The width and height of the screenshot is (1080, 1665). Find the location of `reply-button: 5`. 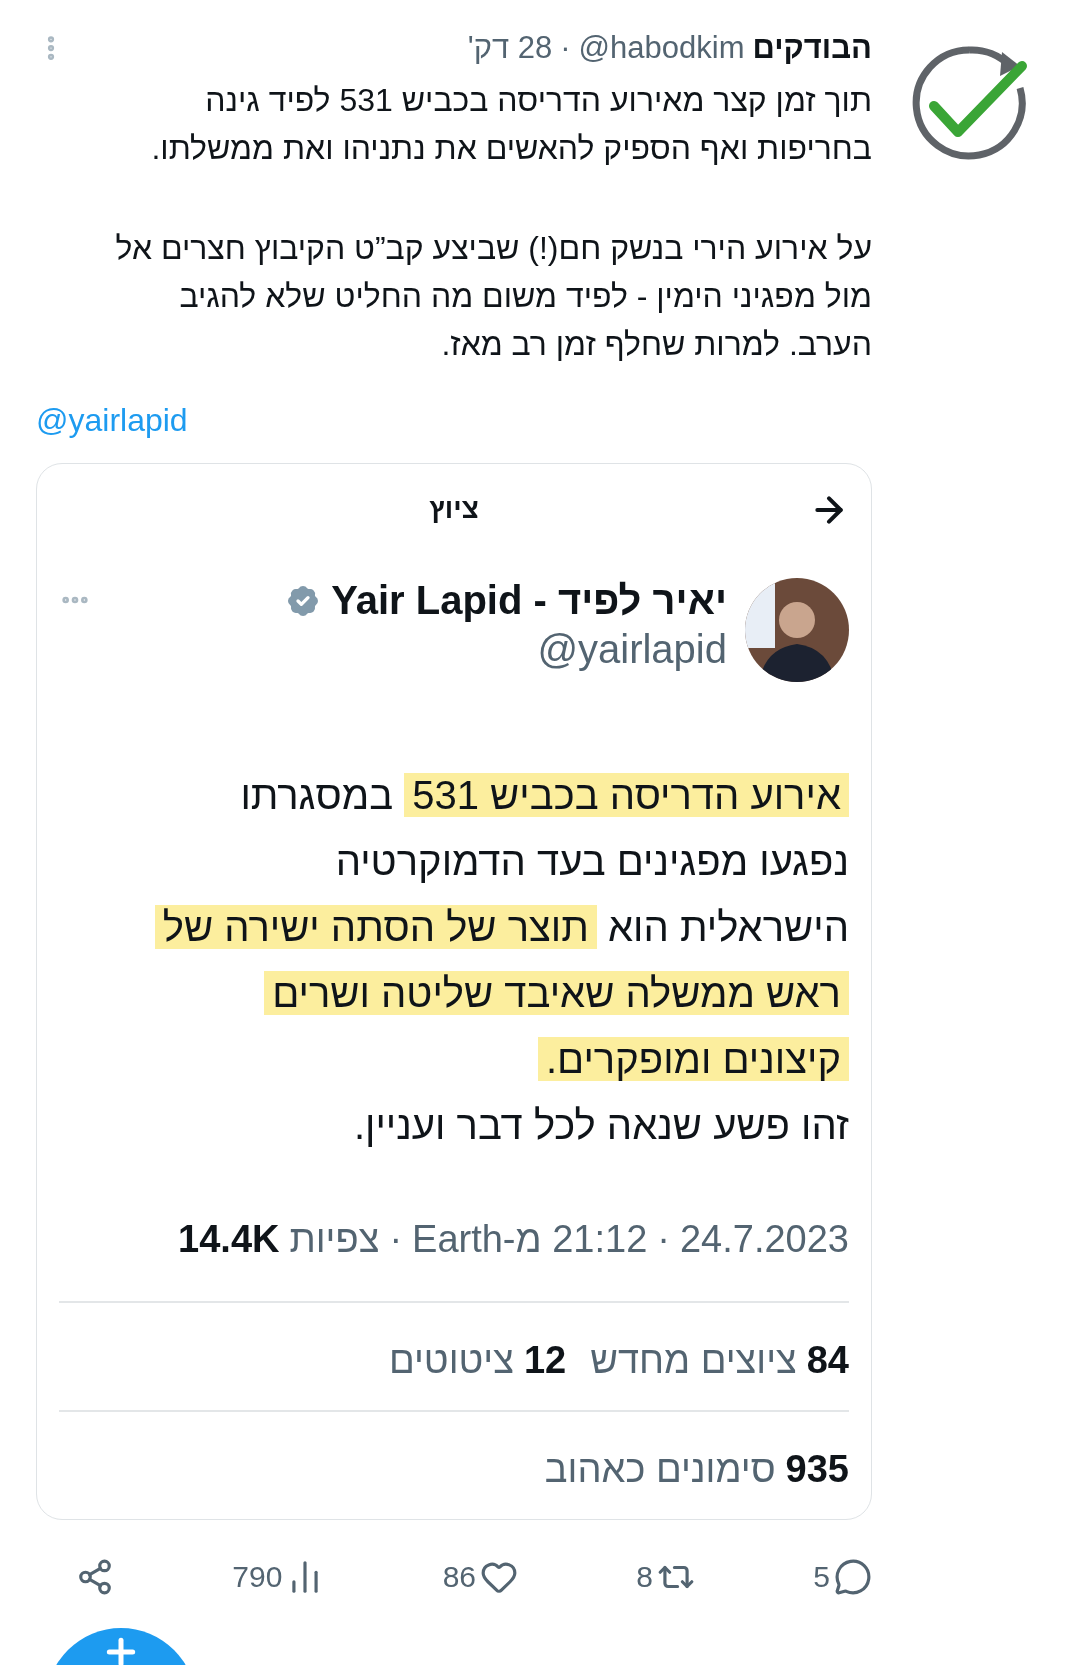

reply-button: 5 is located at coordinates (842, 1577).